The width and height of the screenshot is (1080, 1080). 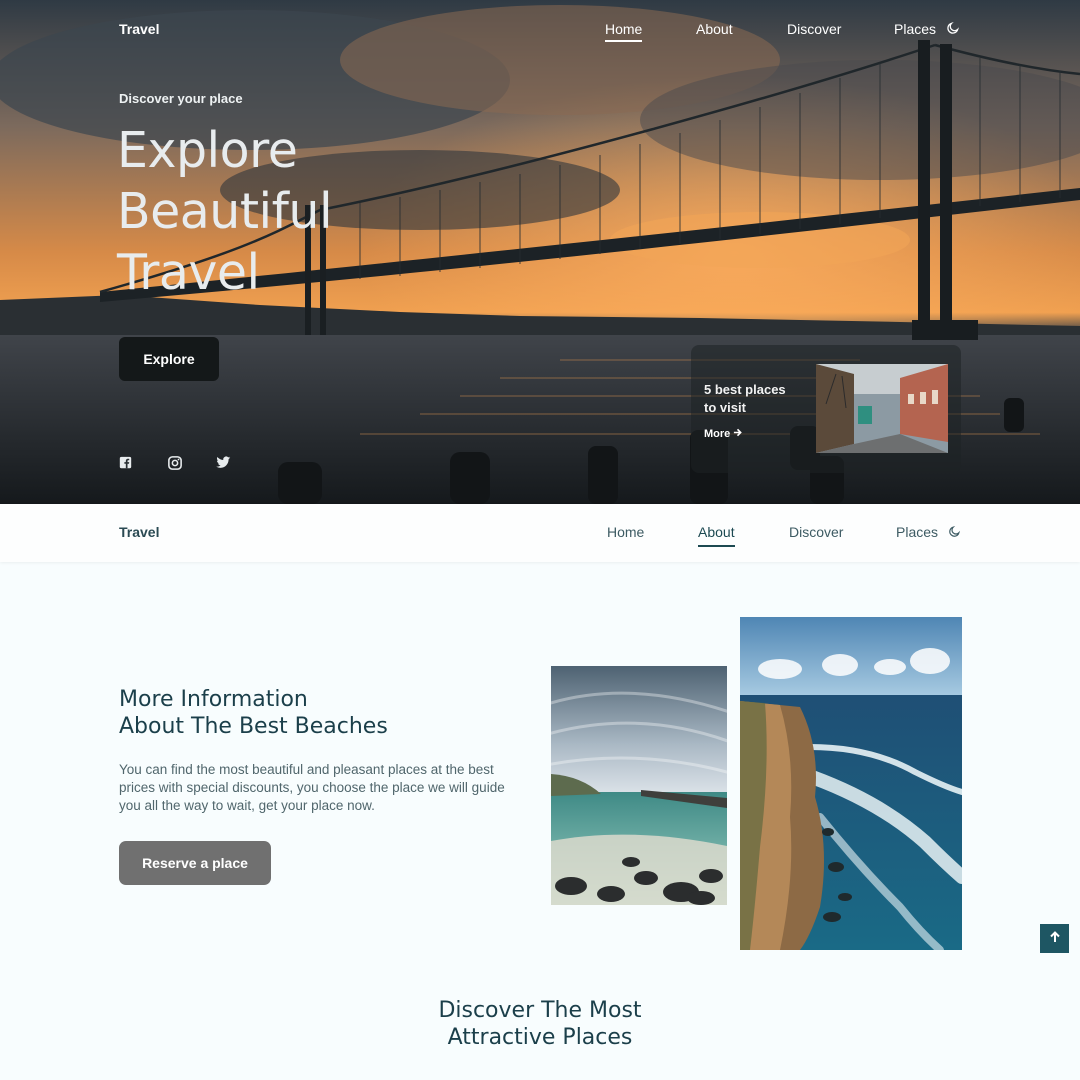 I want to click on places-card-text-line: 5 best places, so click(x=745, y=389).